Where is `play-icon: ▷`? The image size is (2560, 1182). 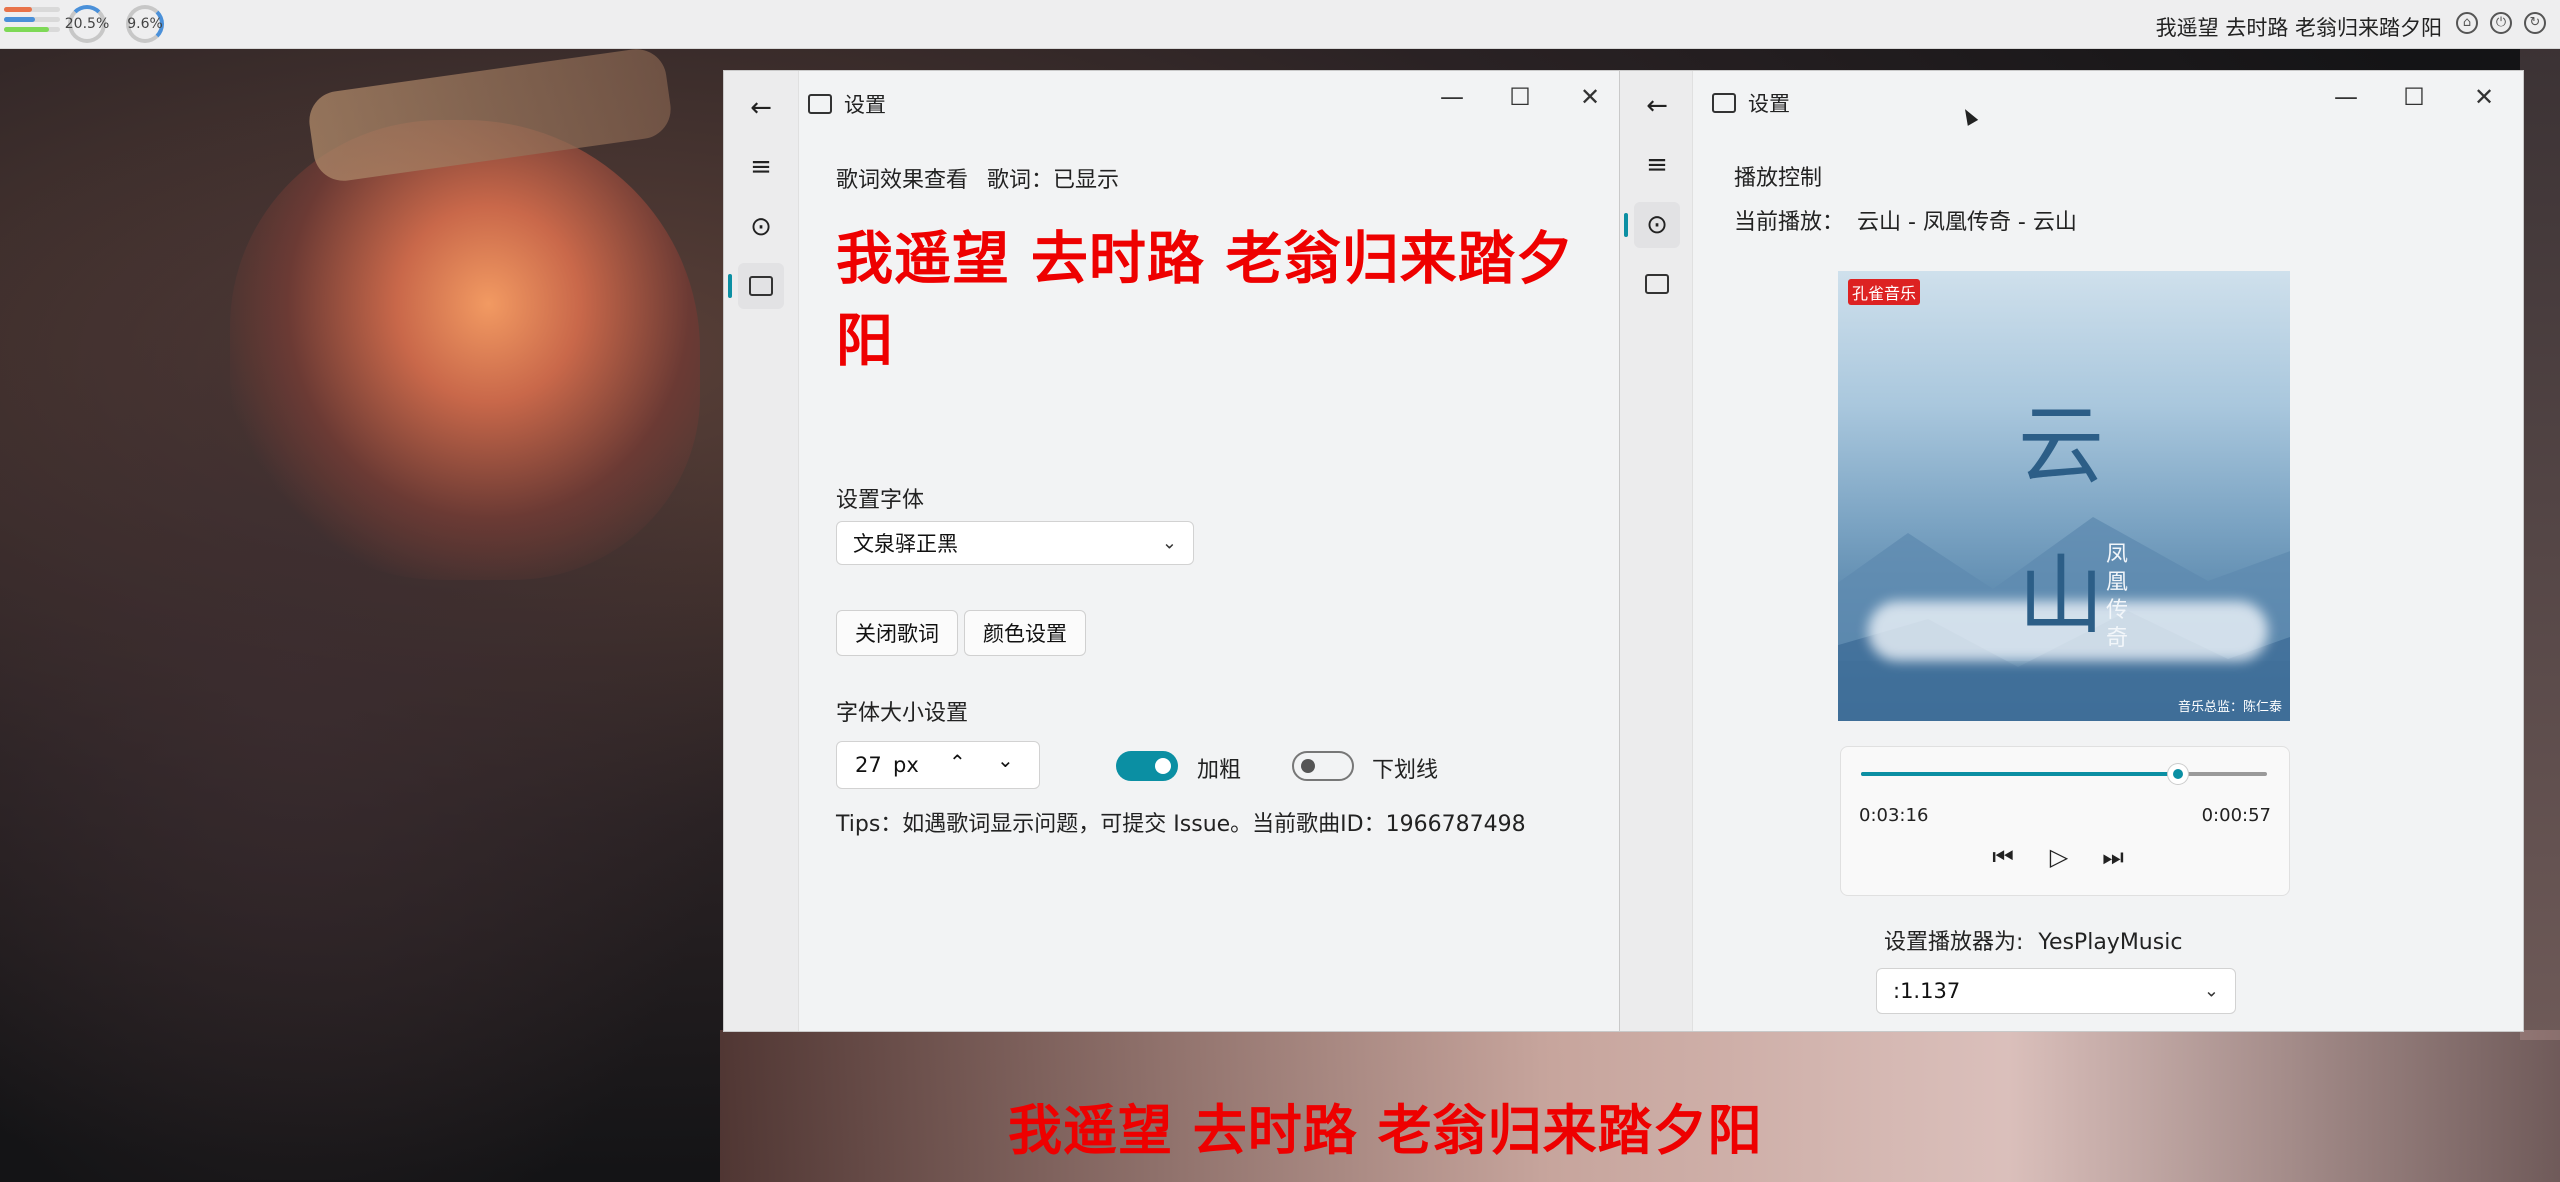
play-icon: ▷ is located at coordinates (2059, 857).